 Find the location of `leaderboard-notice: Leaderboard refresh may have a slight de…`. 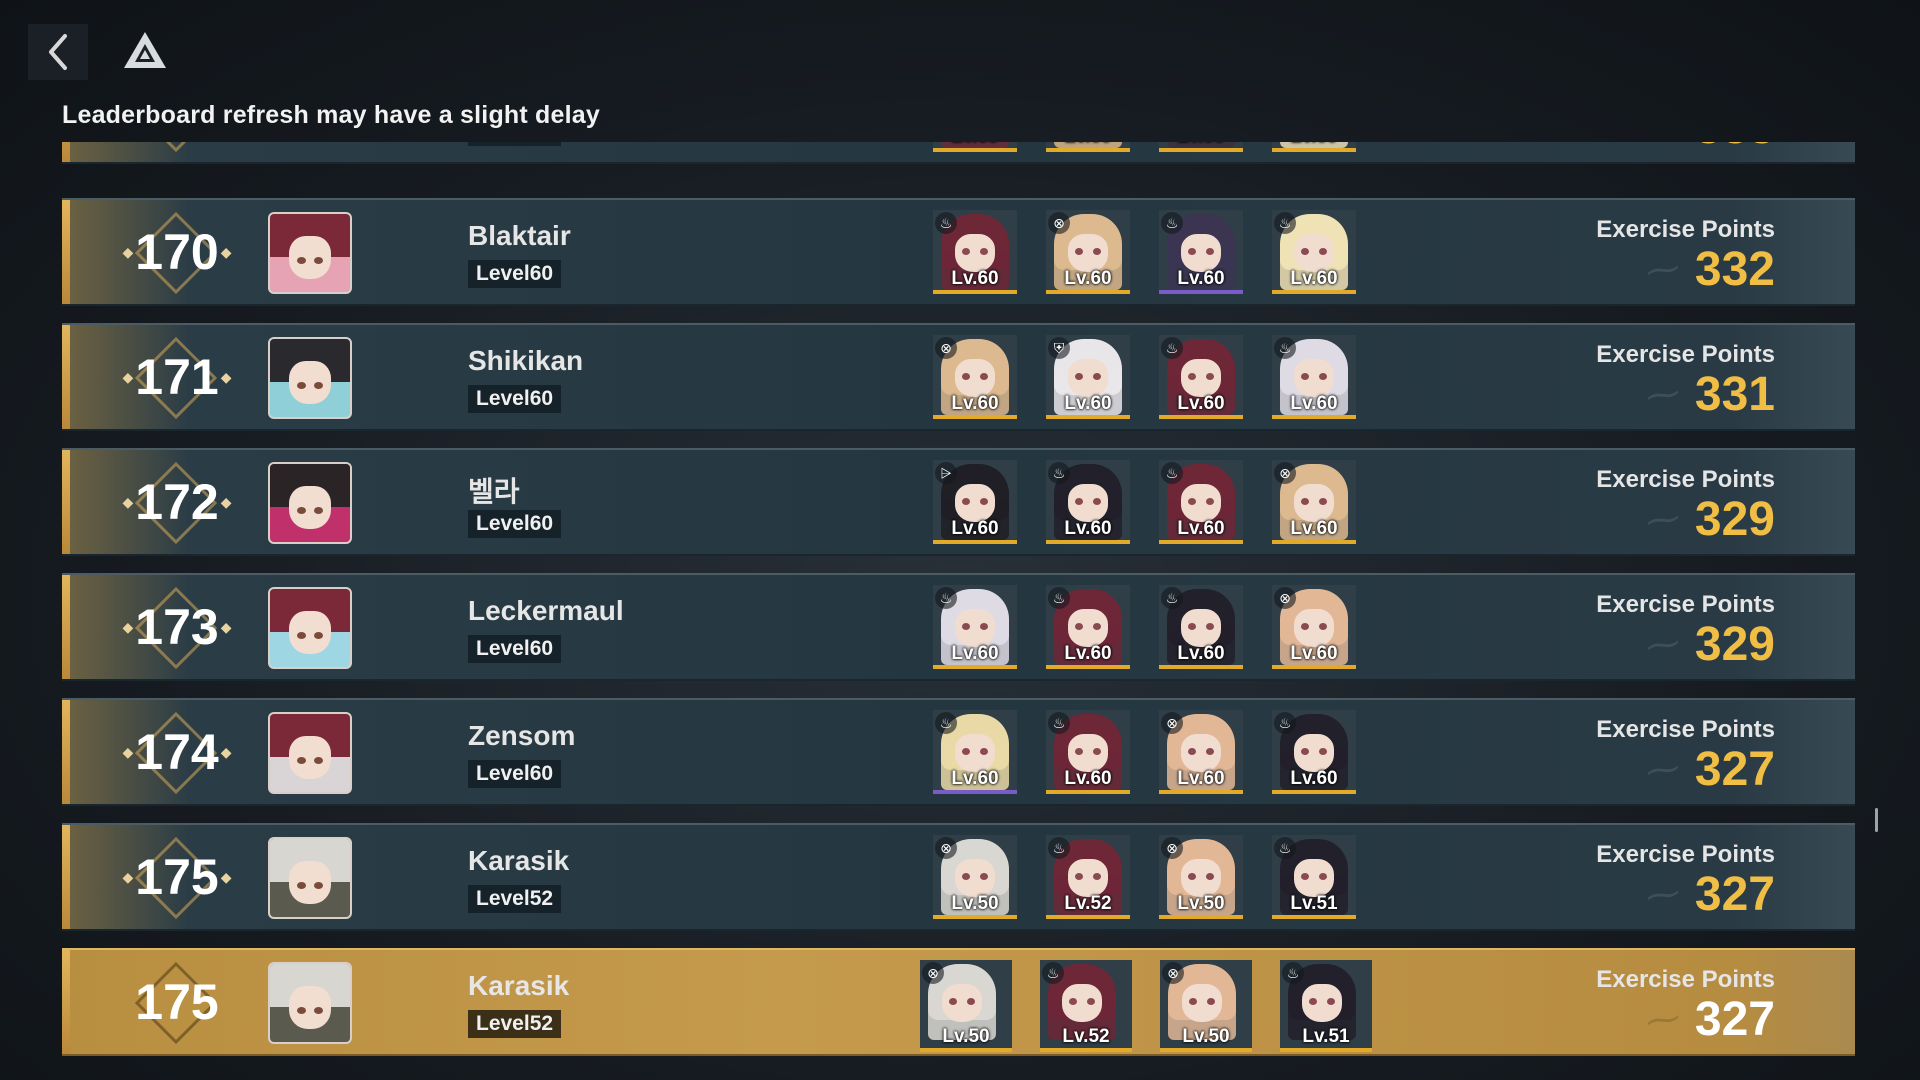

leaderboard-notice: Leaderboard refresh may have a slight de… is located at coordinates (331, 115).